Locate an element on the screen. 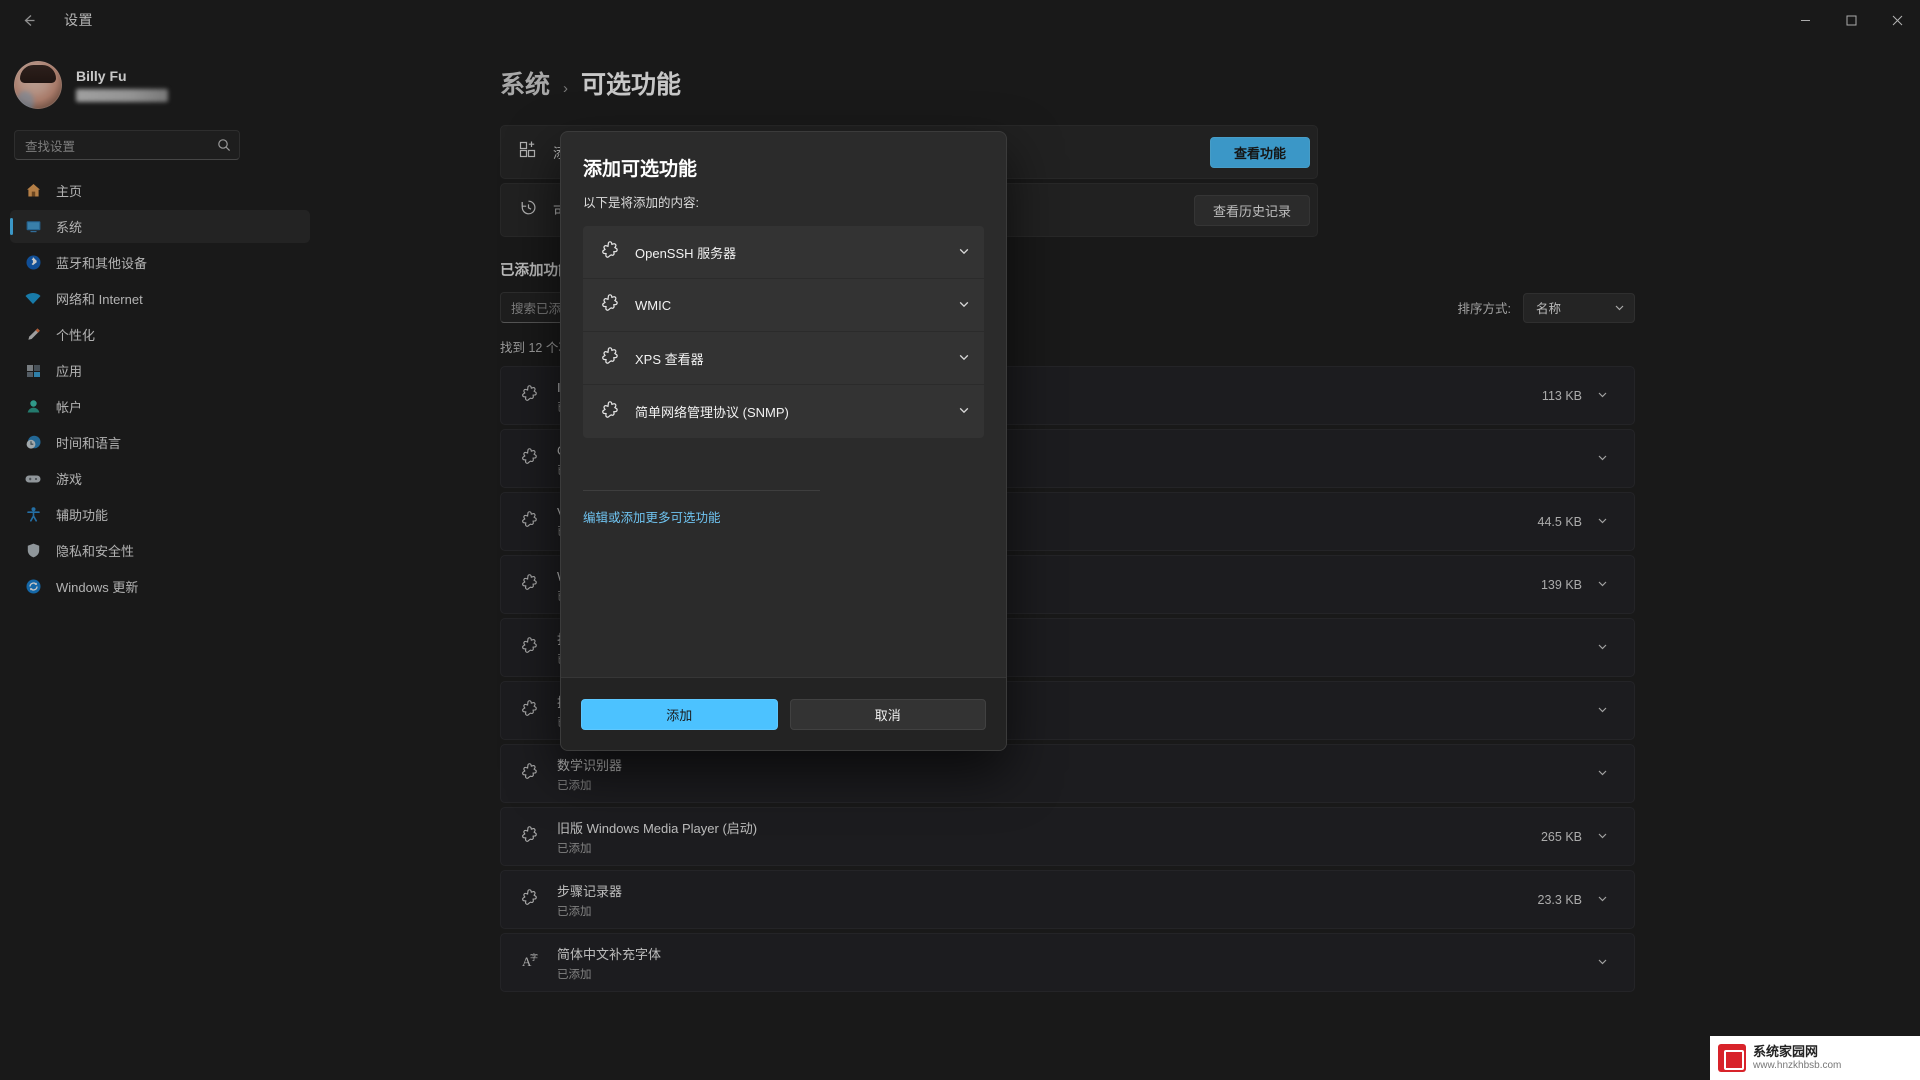  list-item: WMIC is located at coordinates (783, 305).